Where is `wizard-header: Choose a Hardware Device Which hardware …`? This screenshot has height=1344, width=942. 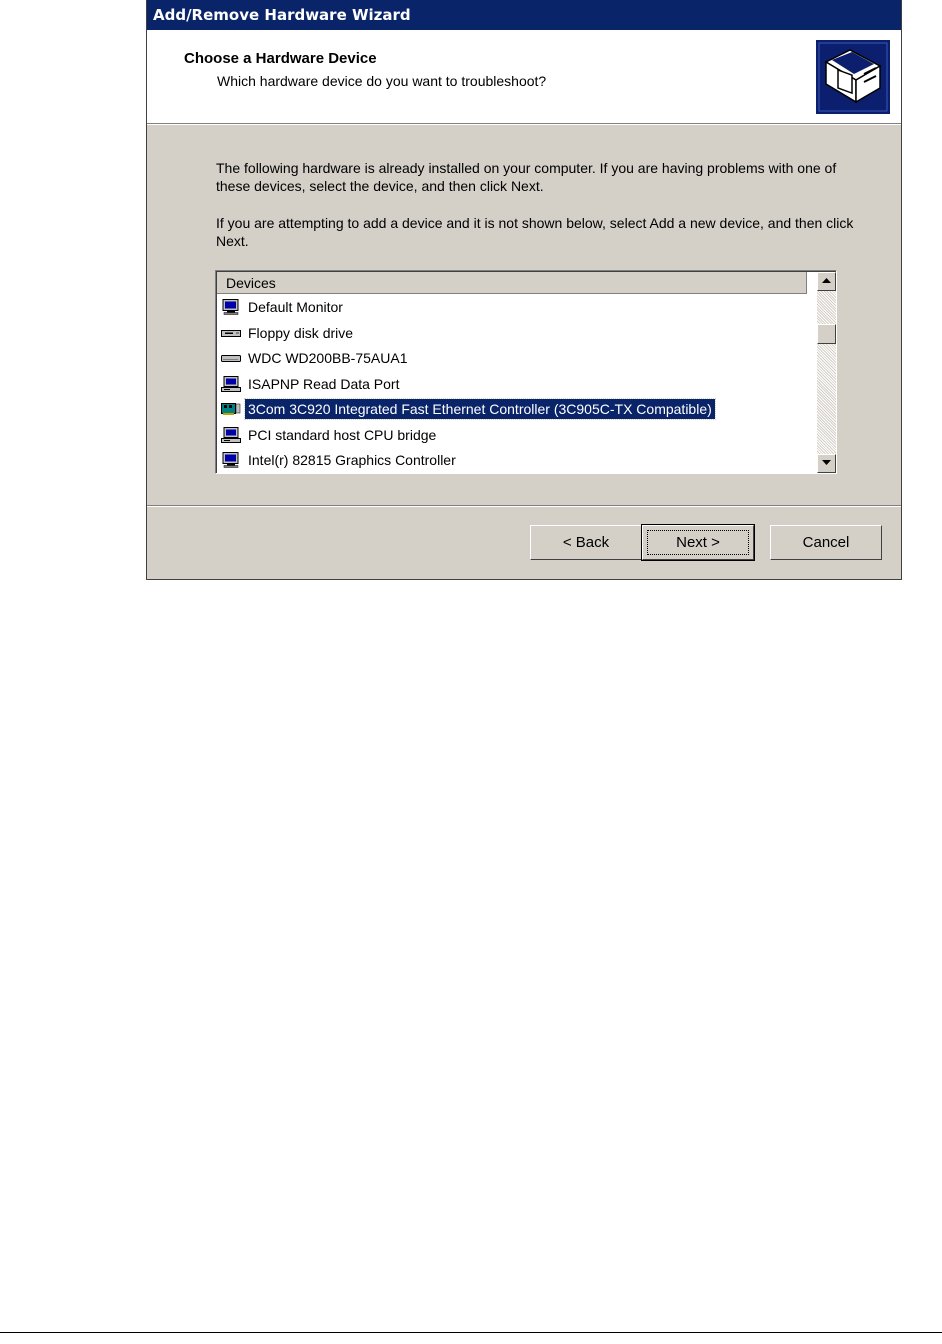
wizard-header: Choose a Hardware Device Which hardware … is located at coordinates (524, 76).